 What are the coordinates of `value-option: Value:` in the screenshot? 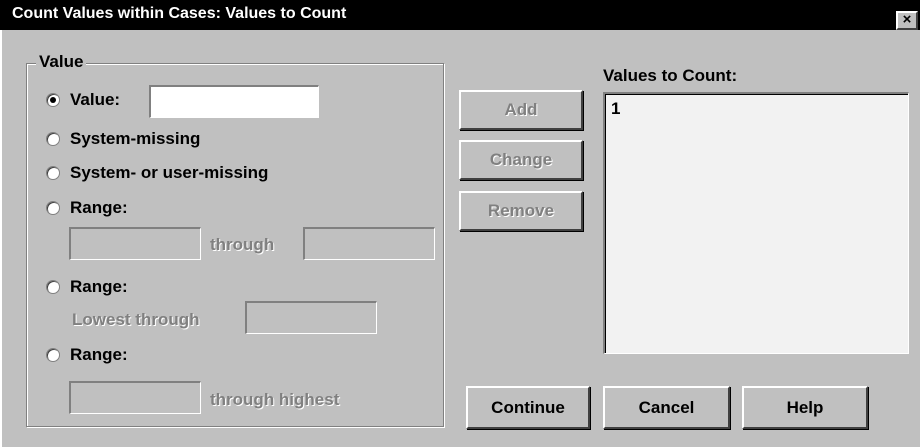 It's located at (83, 100).